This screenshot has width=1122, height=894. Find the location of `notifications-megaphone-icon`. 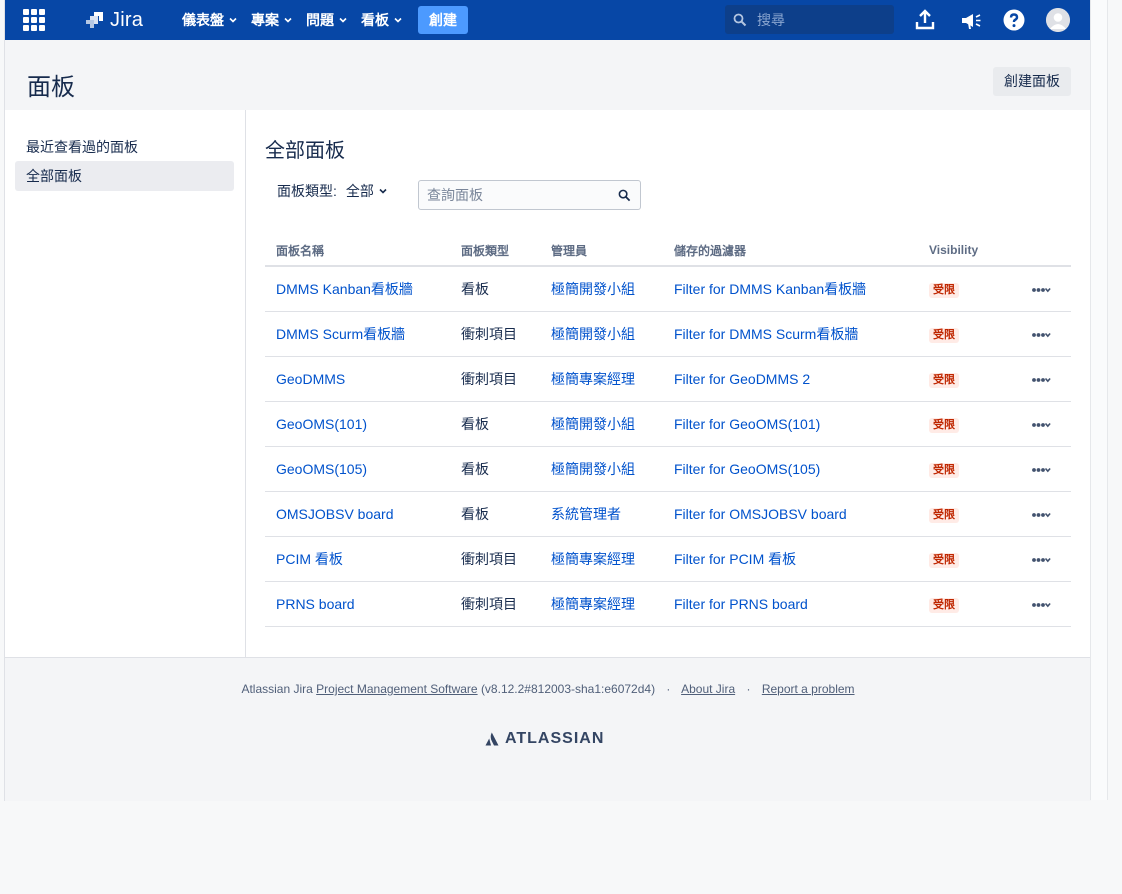

notifications-megaphone-icon is located at coordinates (971, 20).